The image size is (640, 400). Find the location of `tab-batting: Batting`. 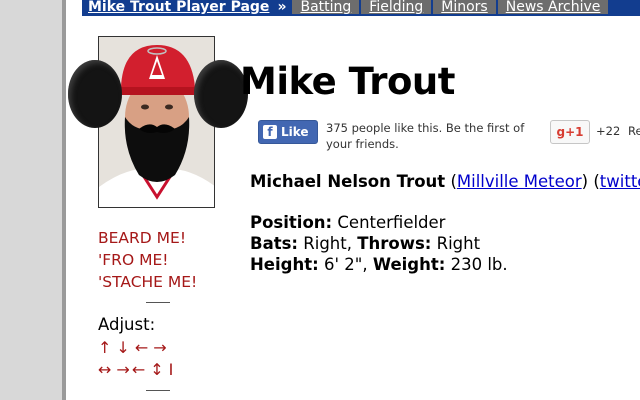

tab-batting: Batting is located at coordinates (326, 7).